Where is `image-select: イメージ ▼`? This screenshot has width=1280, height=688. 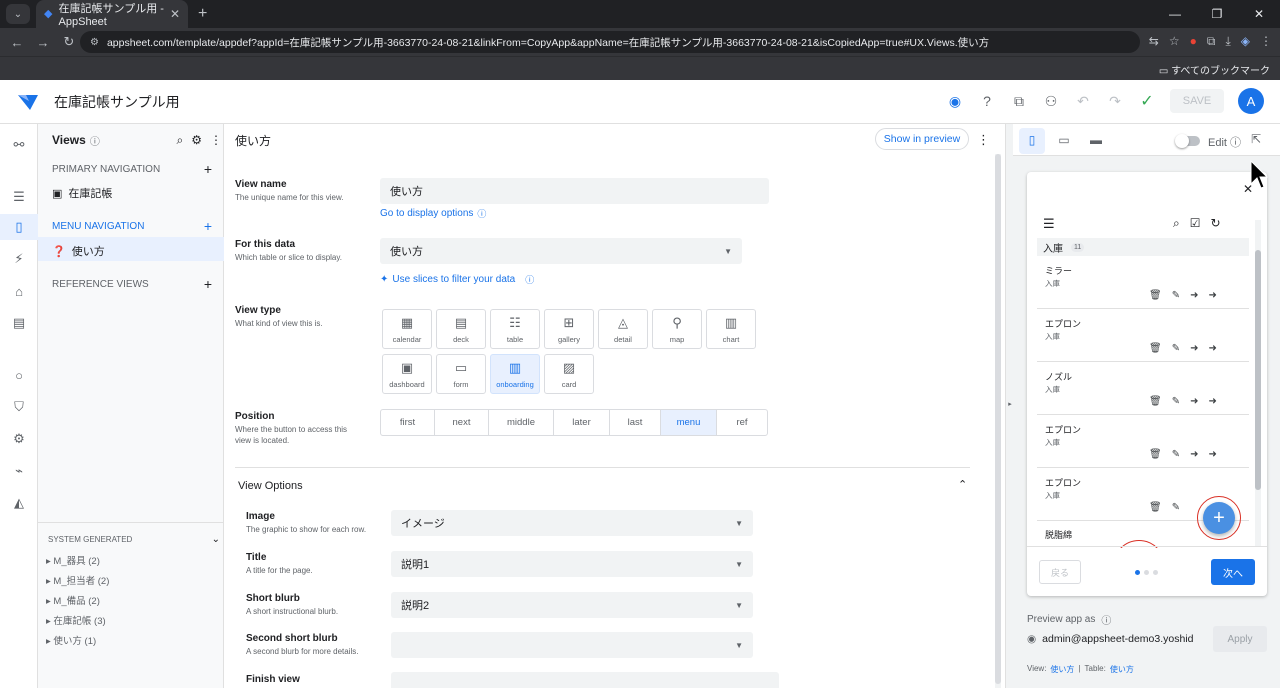
image-select: イメージ ▼ is located at coordinates (572, 523).